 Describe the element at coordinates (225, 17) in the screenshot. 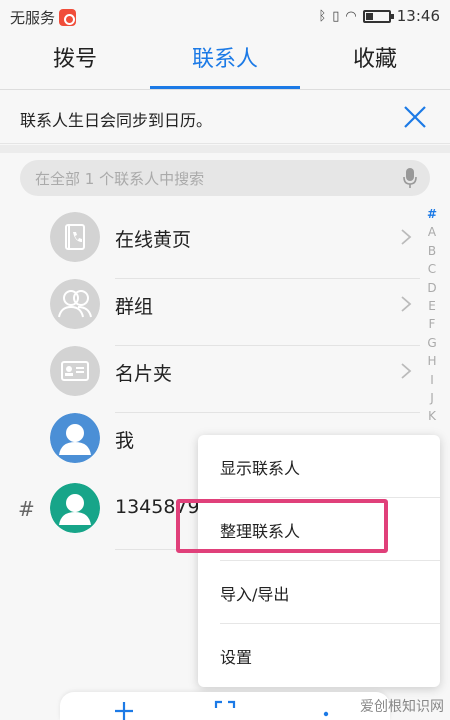

I see `status-bar: 无服务 ᛒ ▯ ◠ 13:46` at that location.